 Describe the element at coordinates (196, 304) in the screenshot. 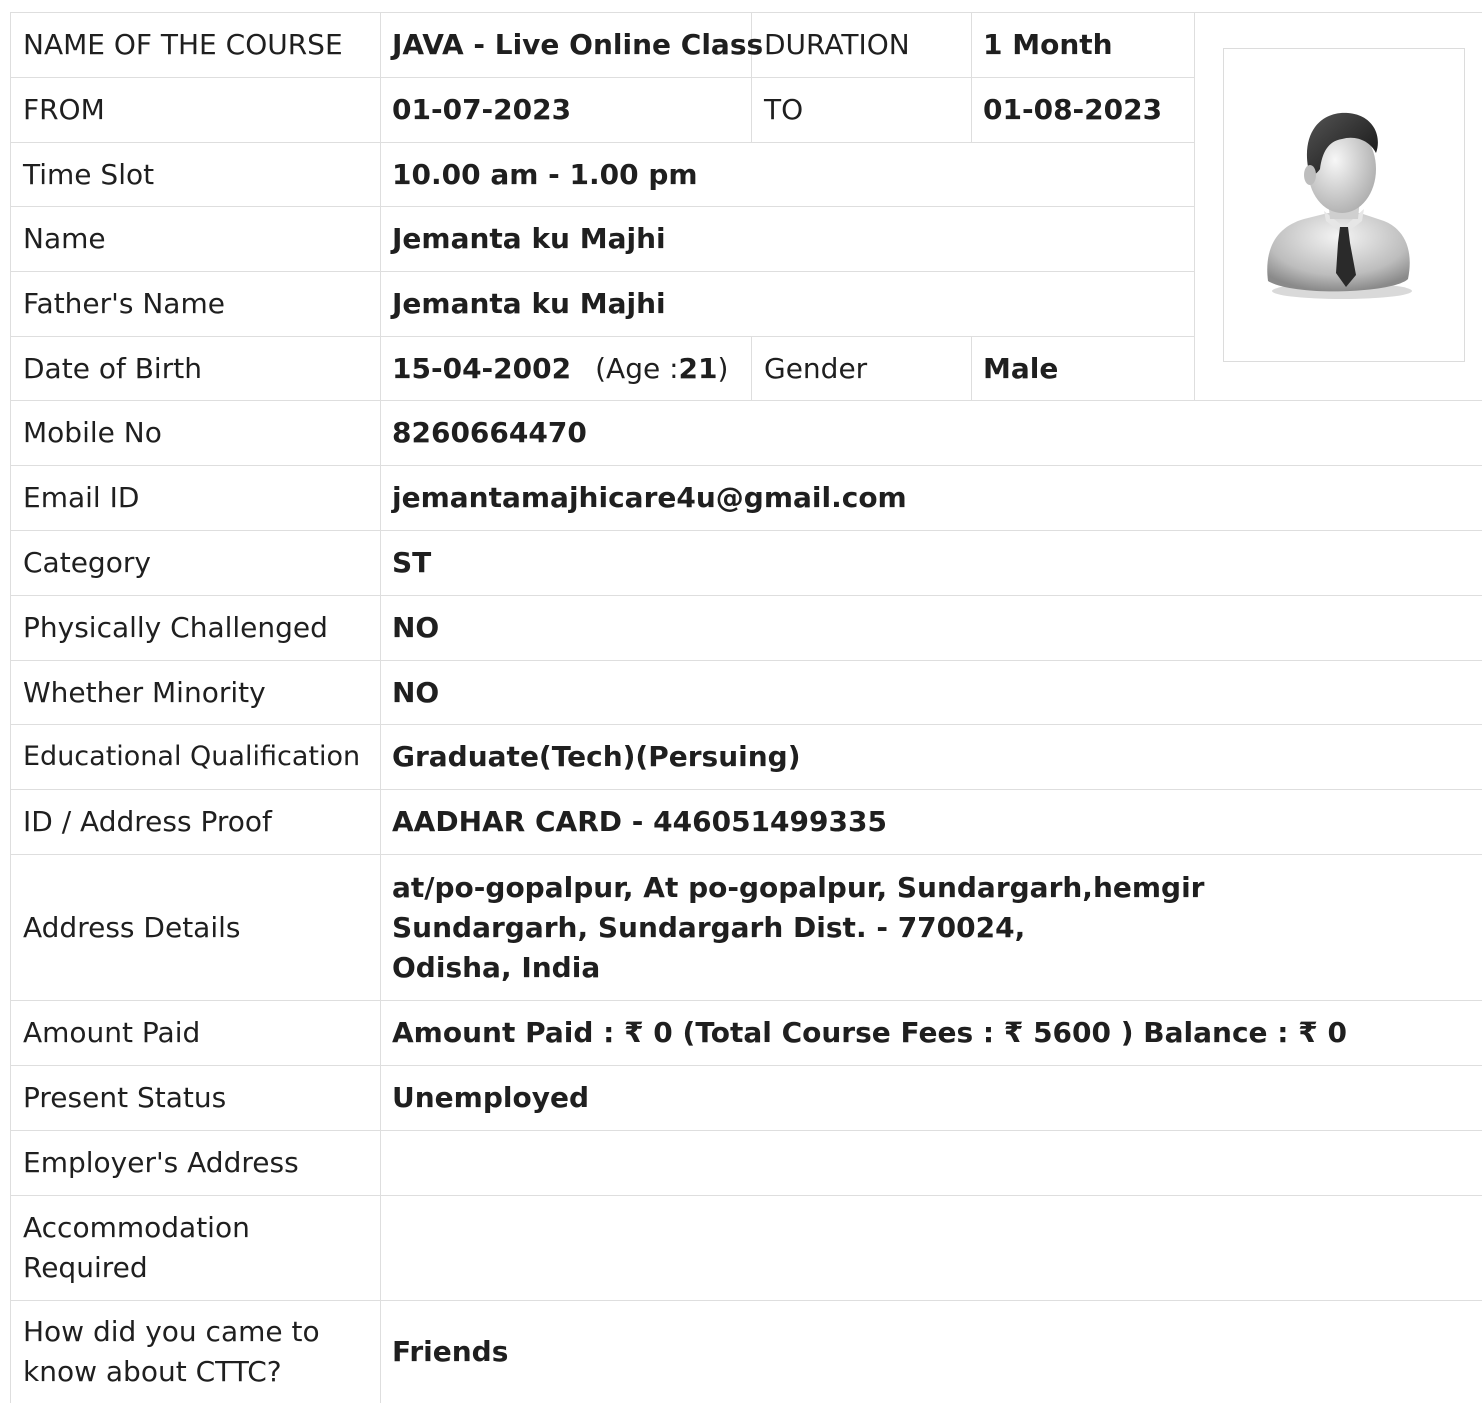

I see `father-name-label: Father's Name` at that location.